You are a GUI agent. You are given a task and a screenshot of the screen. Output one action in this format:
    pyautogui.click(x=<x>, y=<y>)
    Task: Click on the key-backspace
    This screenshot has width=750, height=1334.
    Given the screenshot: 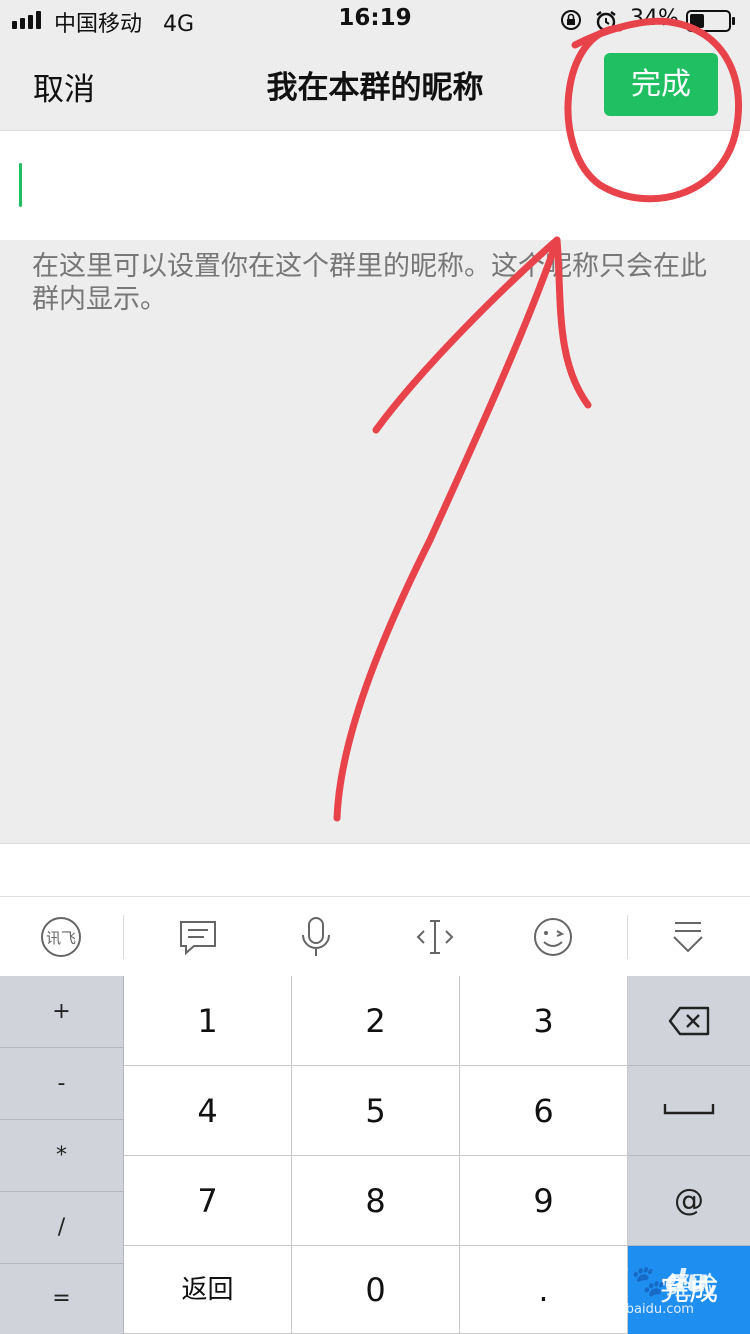 What is the action you would take?
    pyautogui.click(x=689, y=1021)
    